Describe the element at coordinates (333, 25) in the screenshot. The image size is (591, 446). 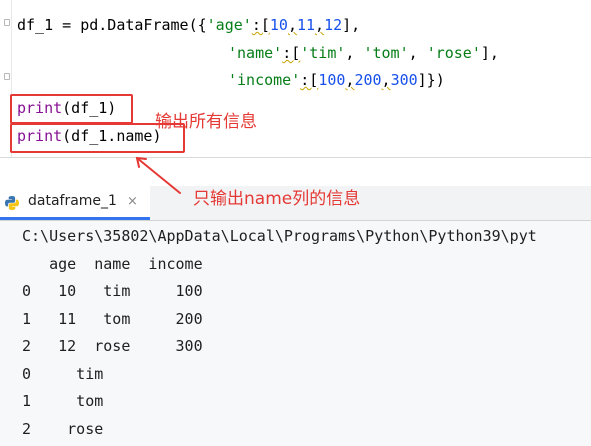
I see `number-literal: 12` at that location.